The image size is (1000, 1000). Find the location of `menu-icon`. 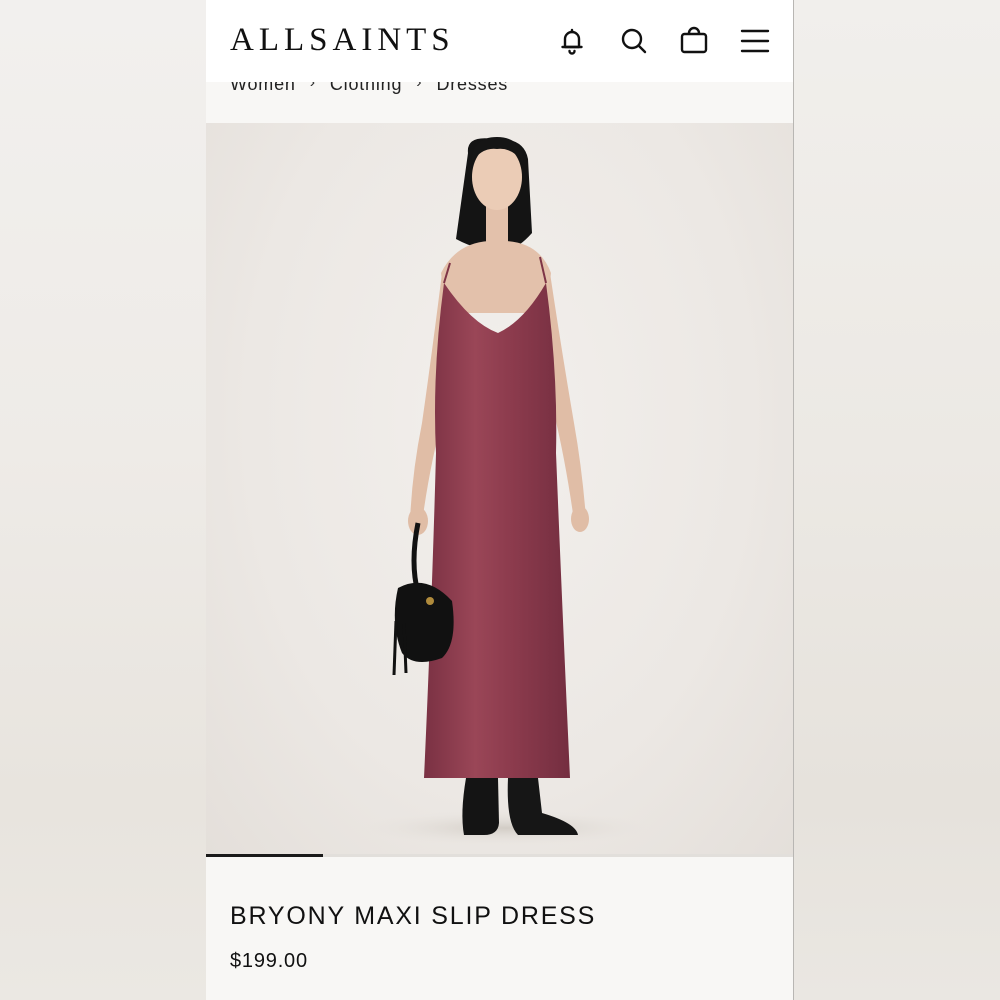

menu-icon is located at coordinates (755, 41).